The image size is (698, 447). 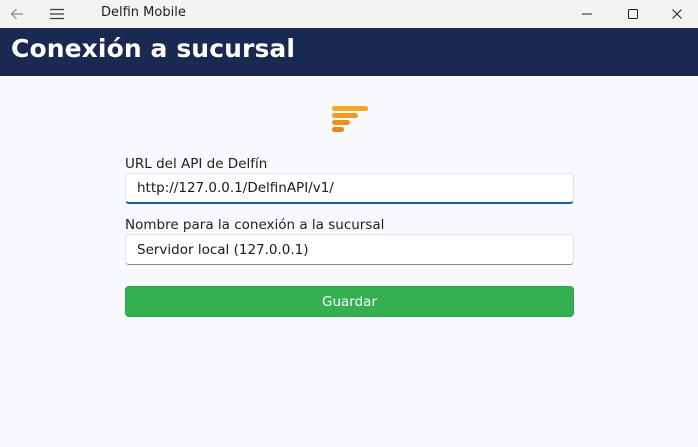 I want to click on title-bar: Delfin Mobile, so click(x=349, y=14).